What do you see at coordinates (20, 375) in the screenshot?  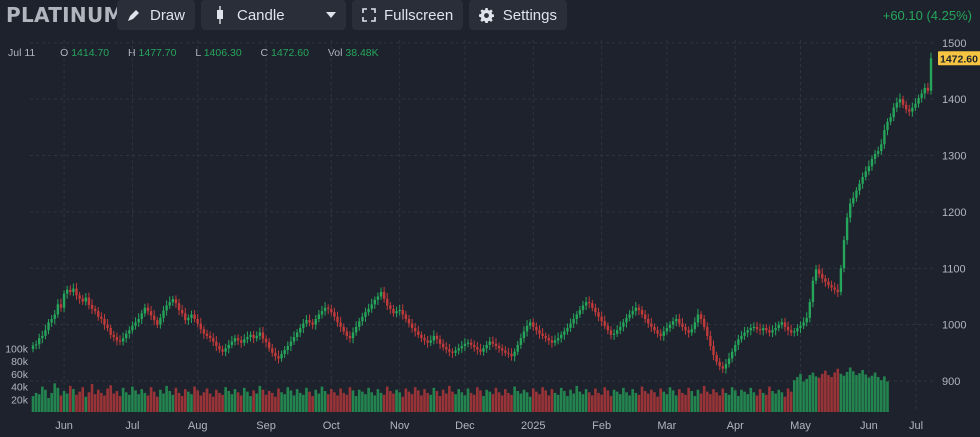 I see `volume-tick-label: 60k` at bounding box center [20, 375].